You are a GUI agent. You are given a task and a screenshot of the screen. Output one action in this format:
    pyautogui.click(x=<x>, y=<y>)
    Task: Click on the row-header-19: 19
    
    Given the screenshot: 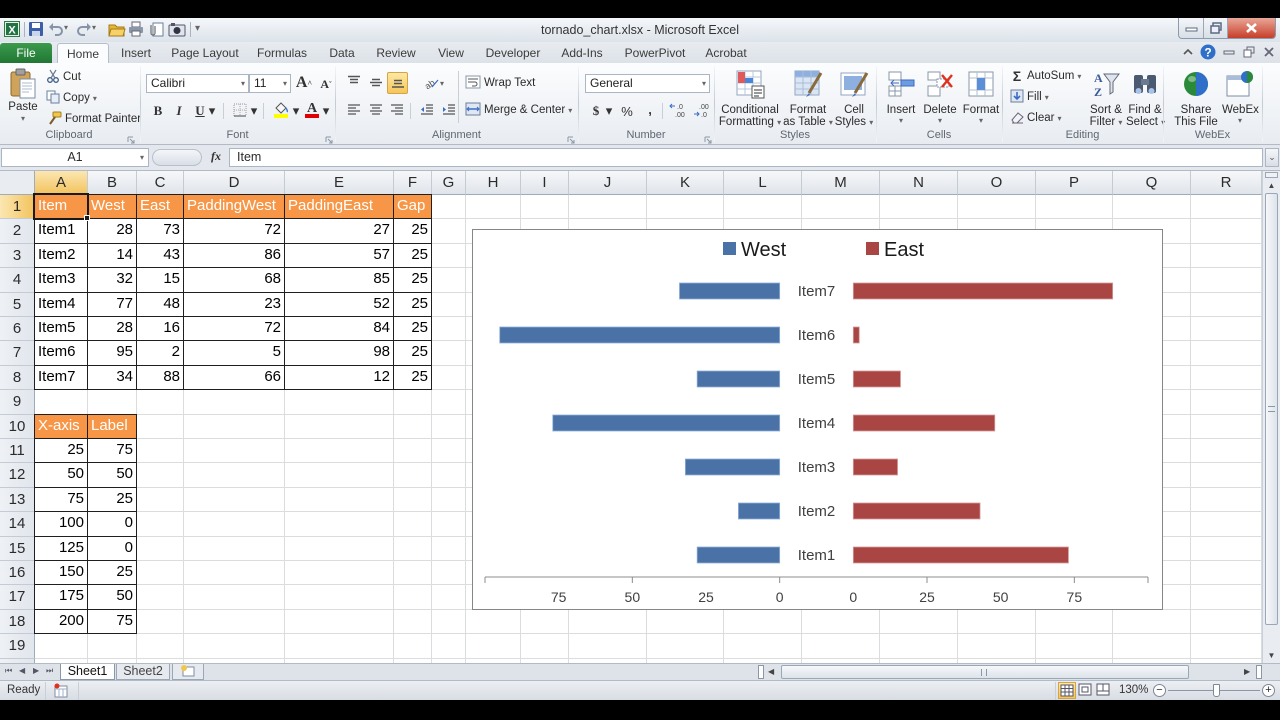 What is the action you would take?
    pyautogui.click(x=17, y=646)
    